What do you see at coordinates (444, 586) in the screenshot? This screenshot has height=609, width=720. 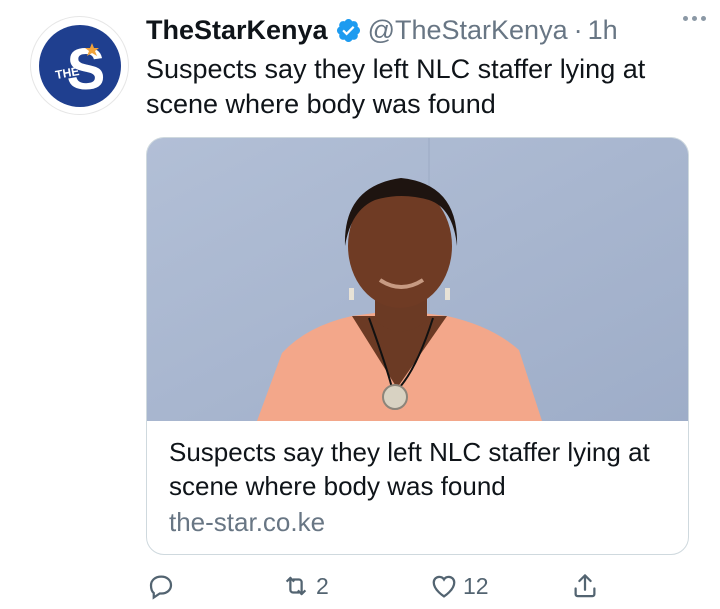 I see `like-icon` at bounding box center [444, 586].